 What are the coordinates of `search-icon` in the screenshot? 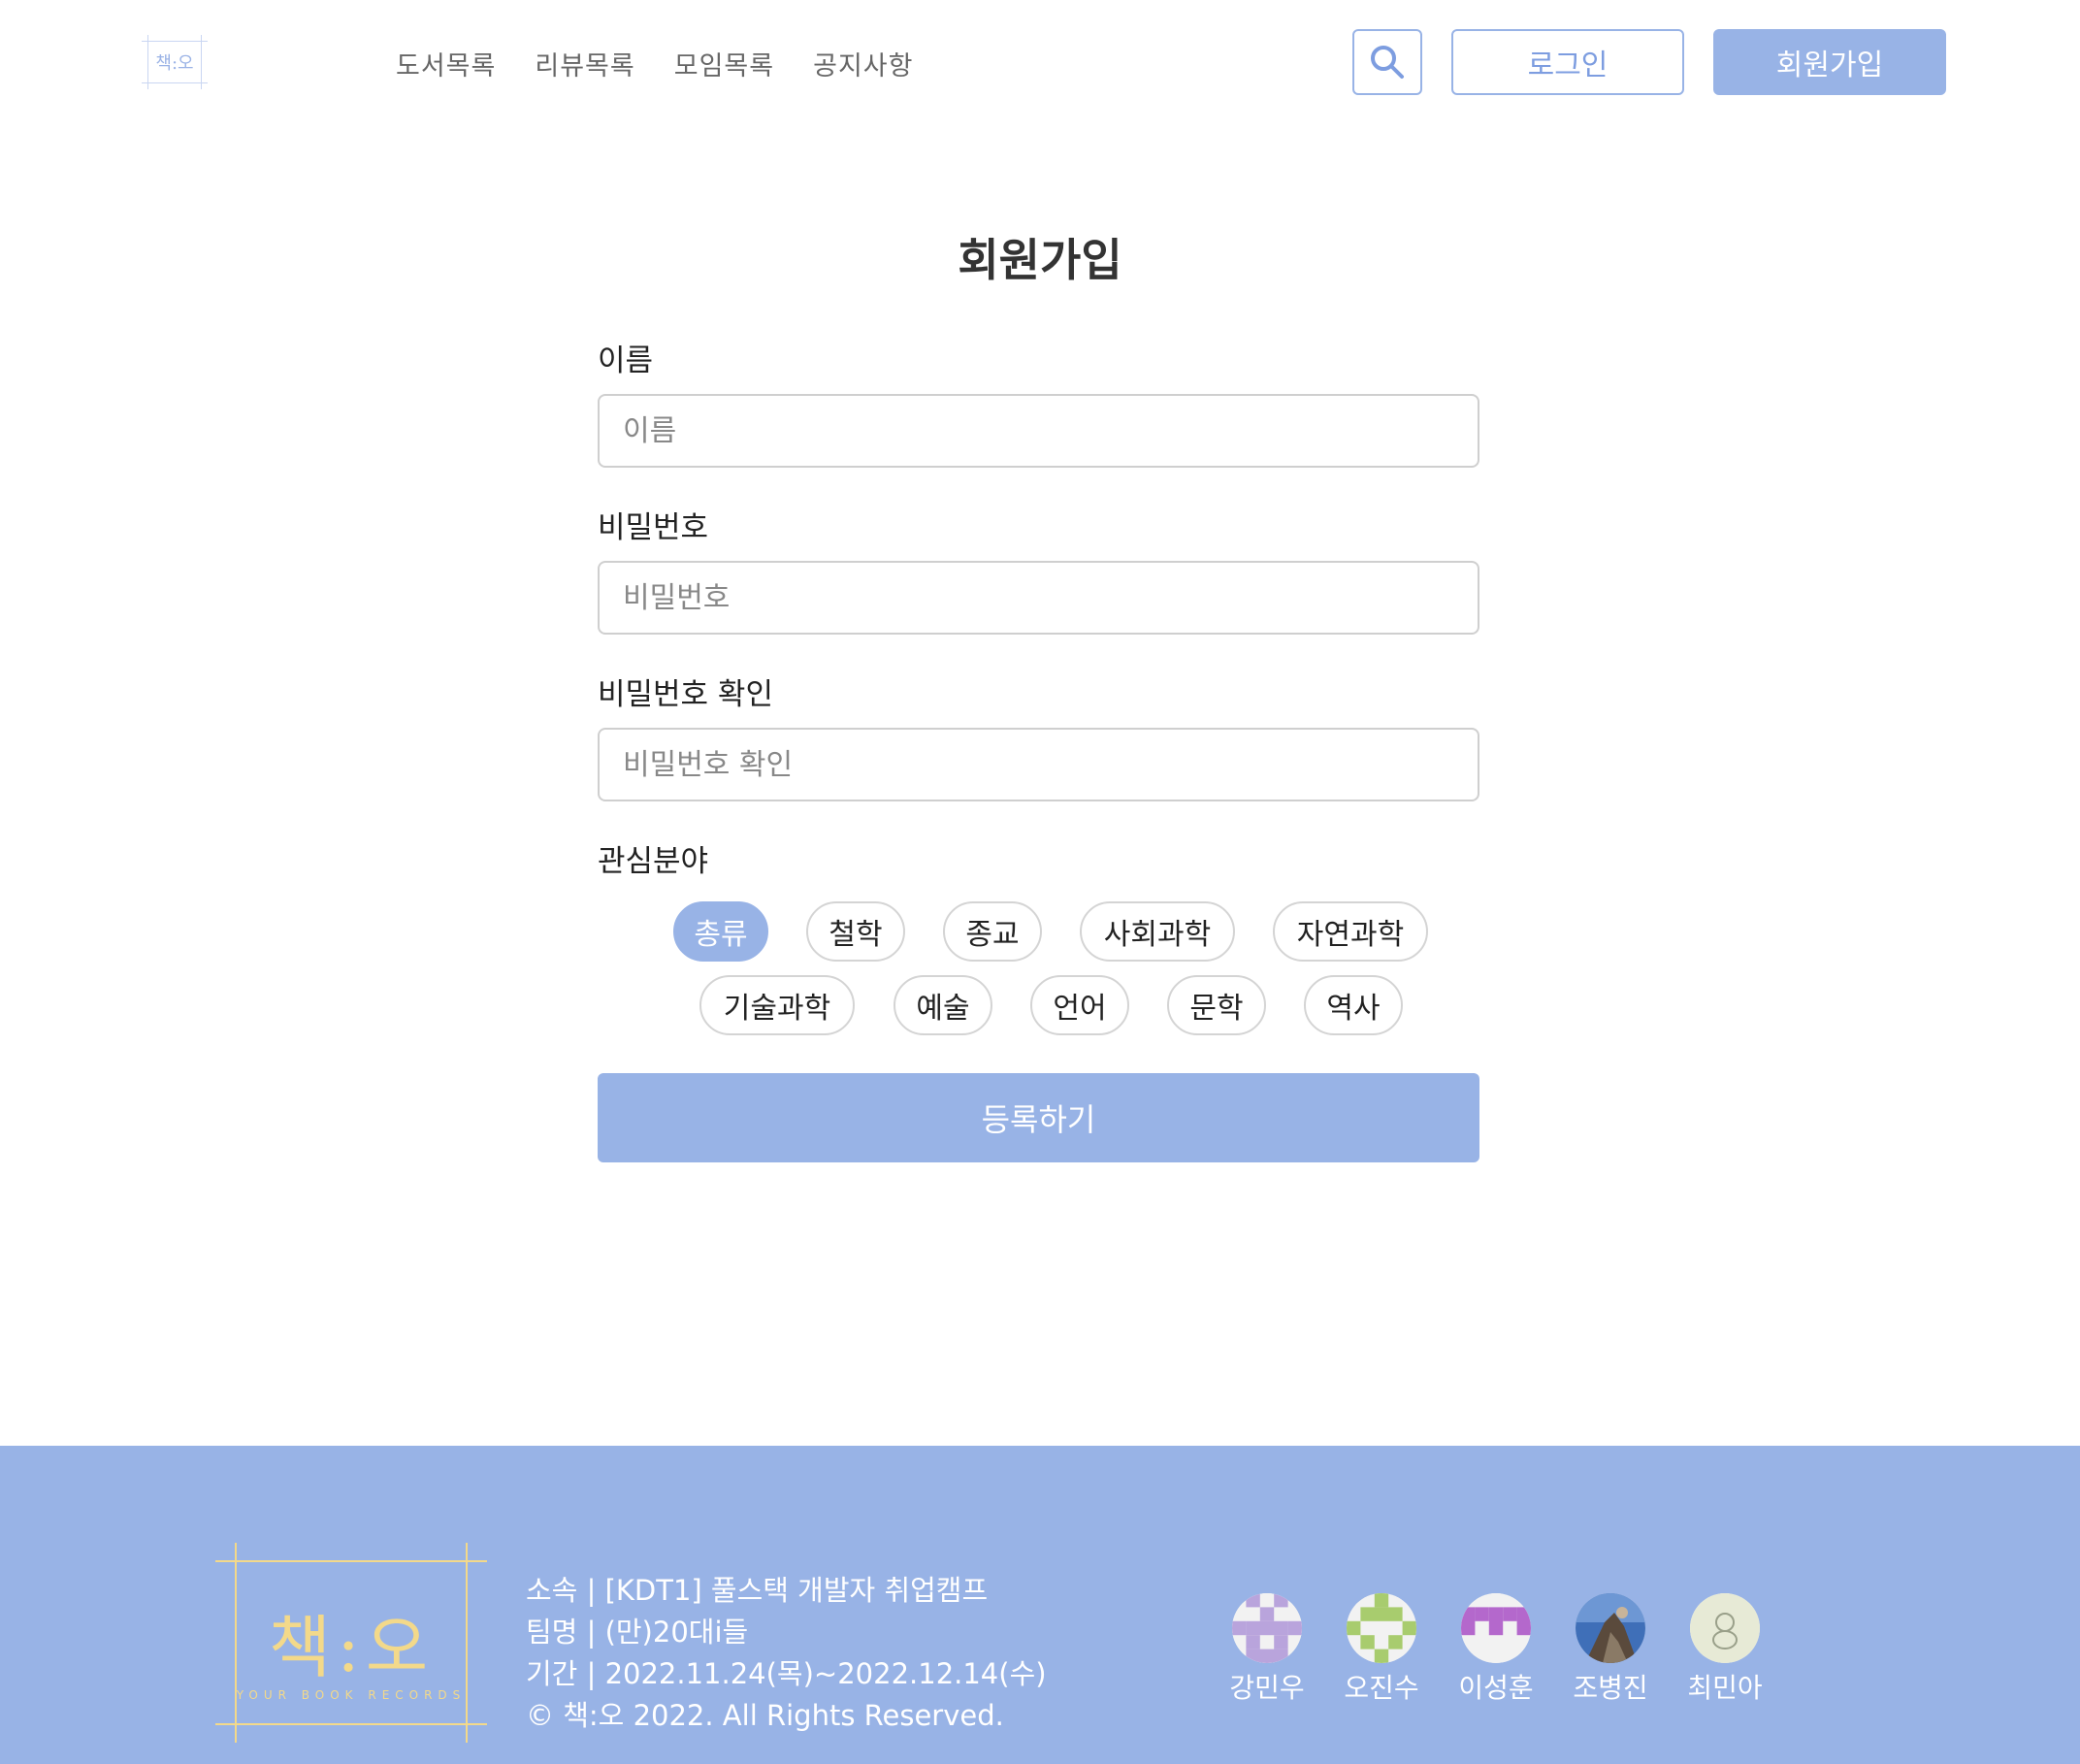 It's located at (1387, 62).